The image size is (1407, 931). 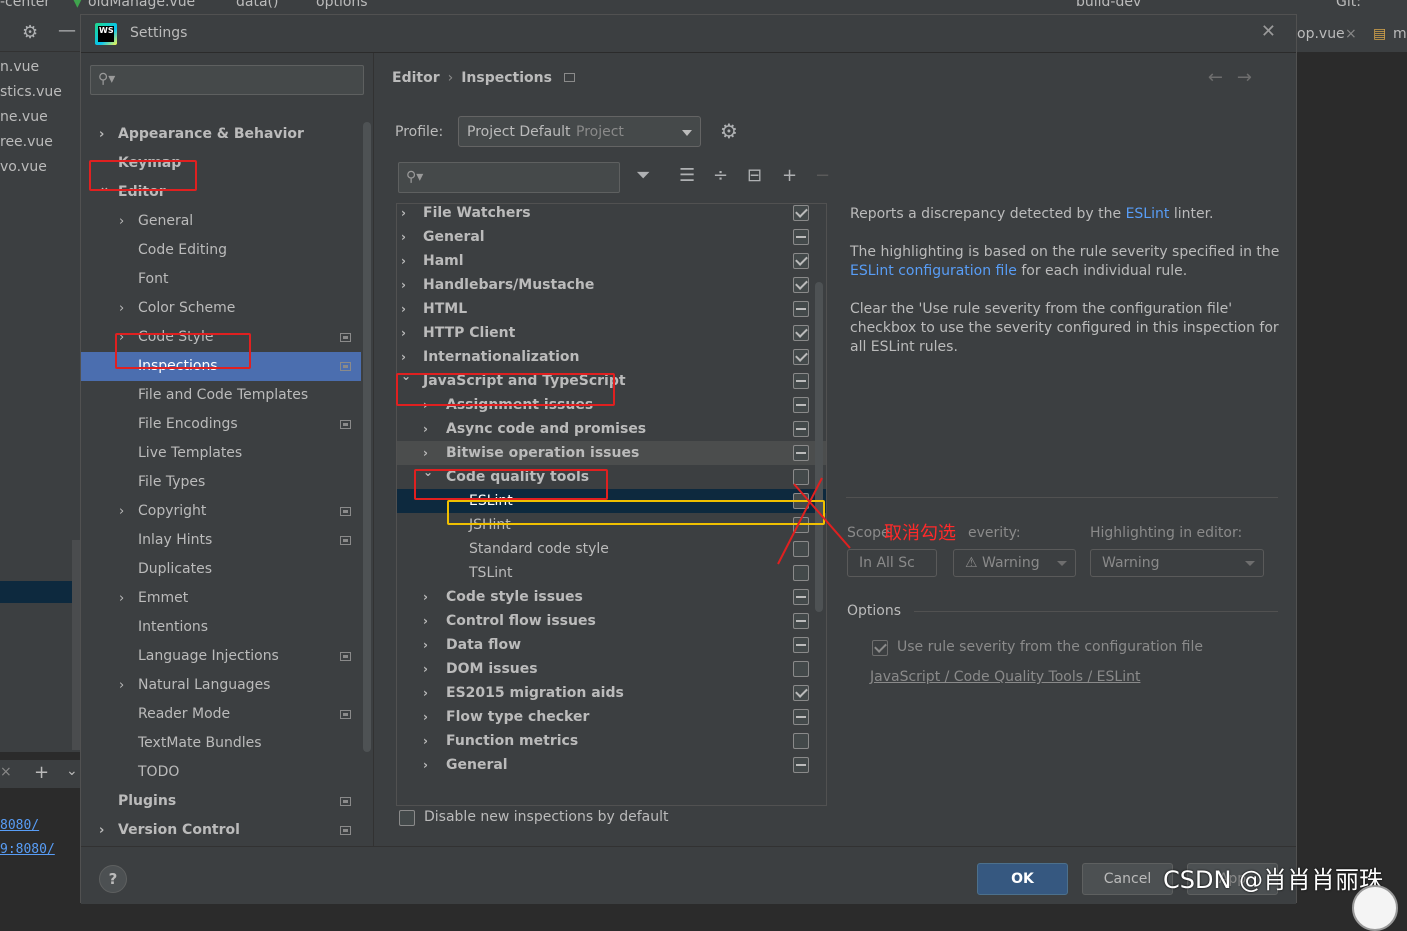 What do you see at coordinates (407, 818) in the screenshot?
I see `disable-new-inspections-checkbox` at bounding box center [407, 818].